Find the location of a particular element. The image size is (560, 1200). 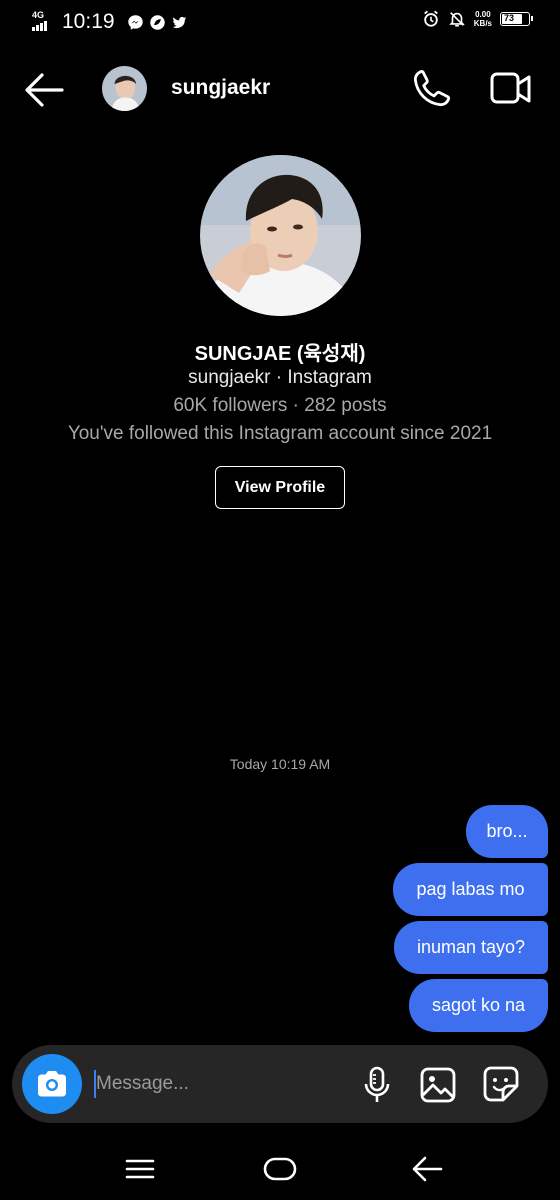

camera-button is located at coordinates (52, 1084).